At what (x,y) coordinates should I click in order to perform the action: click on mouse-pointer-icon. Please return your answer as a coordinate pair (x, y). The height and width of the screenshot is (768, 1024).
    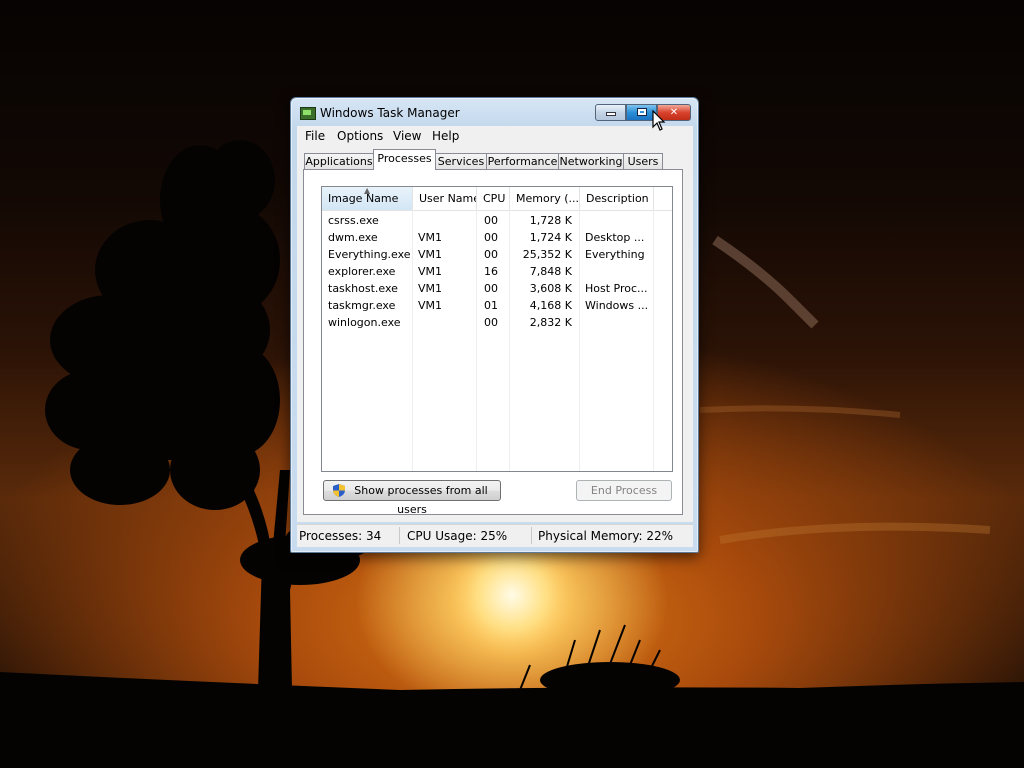
    Looking at the image, I should click on (659, 120).